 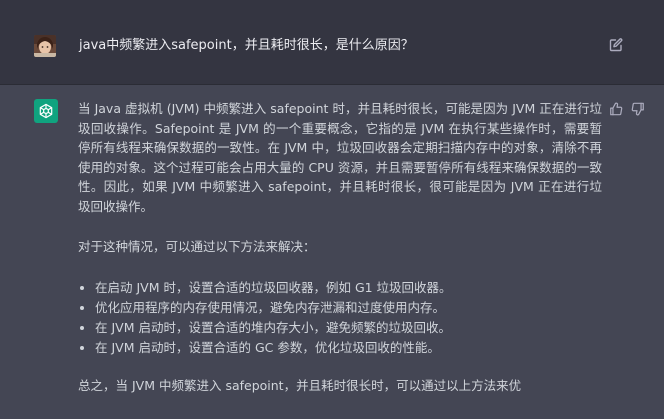 What do you see at coordinates (616, 45) in the screenshot?
I see `edit-icon` at bounding box center [616, 45].